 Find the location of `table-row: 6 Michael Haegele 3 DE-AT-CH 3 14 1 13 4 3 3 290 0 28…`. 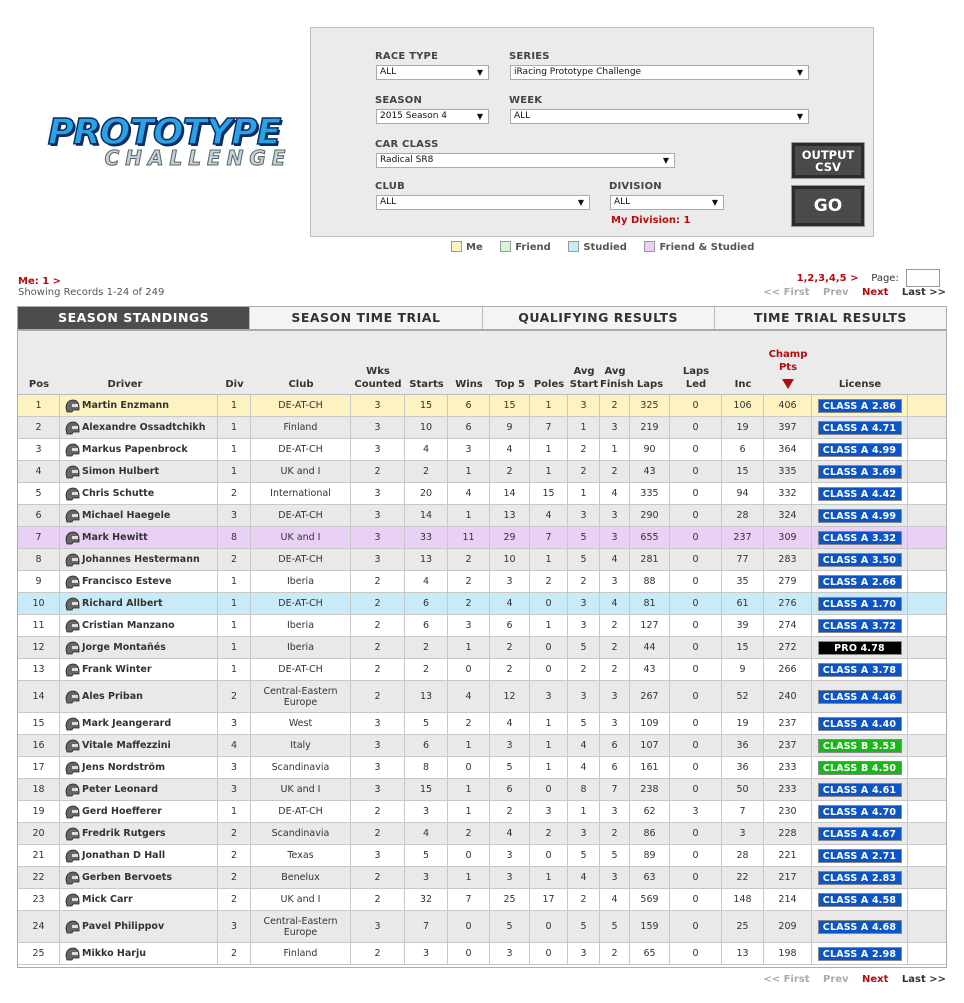

table-row: 6 Michael Haegele 3 DE-AT-CH 3 14 1 13 4 3 3 290 0 28… is located at coordinates (482, 516).